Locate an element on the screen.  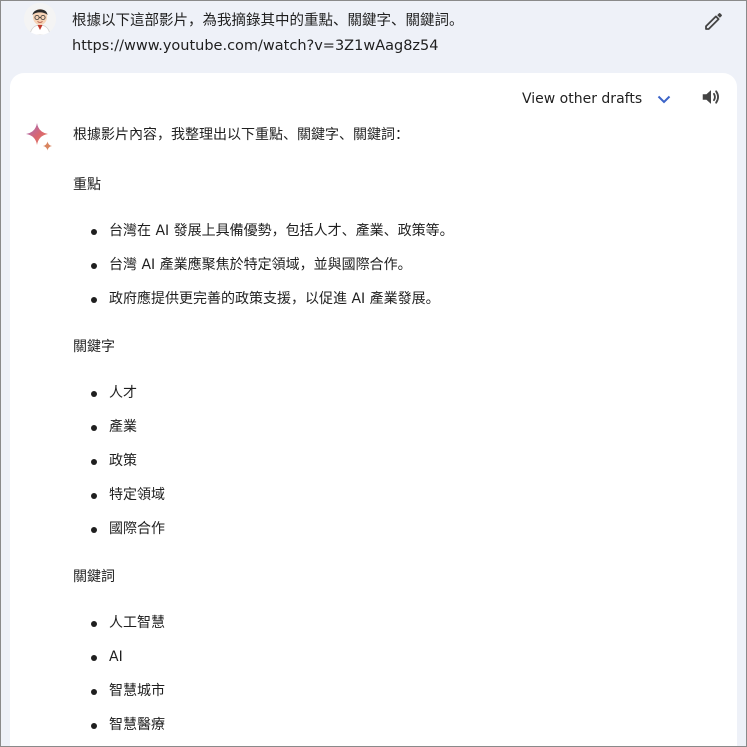
list-item: 政府應提供更完善的政策支援，以促進 AI 產業發展。 is located at coordinates (398, 304).